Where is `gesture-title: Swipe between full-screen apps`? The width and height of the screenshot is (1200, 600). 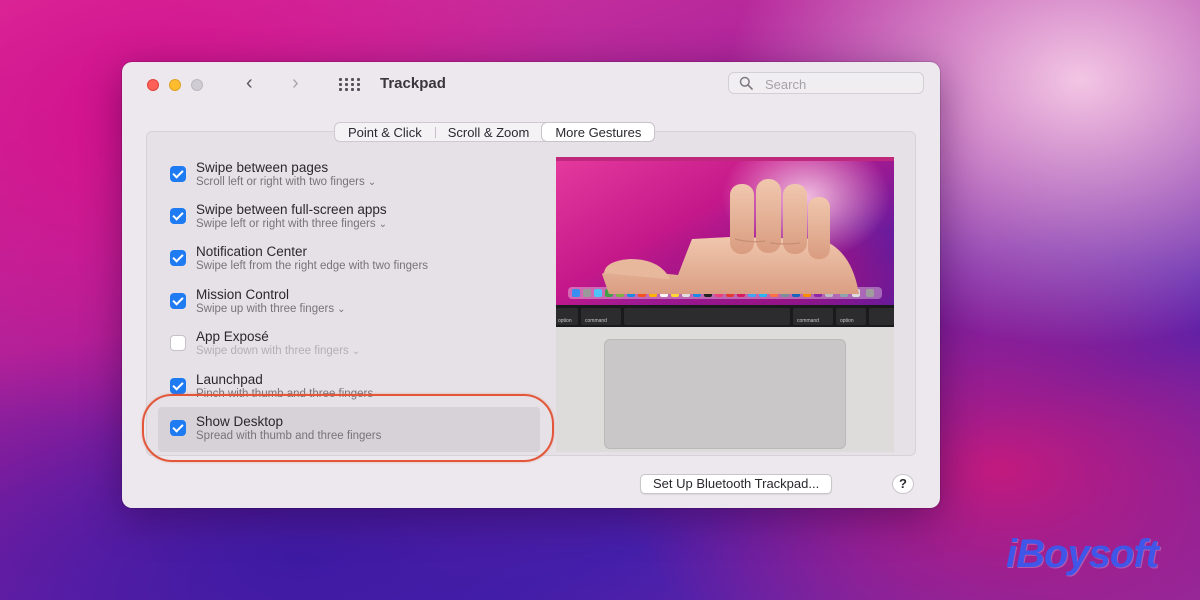 gesture-title: Swipe between full-screen apps is located at coordinates (291, 209).